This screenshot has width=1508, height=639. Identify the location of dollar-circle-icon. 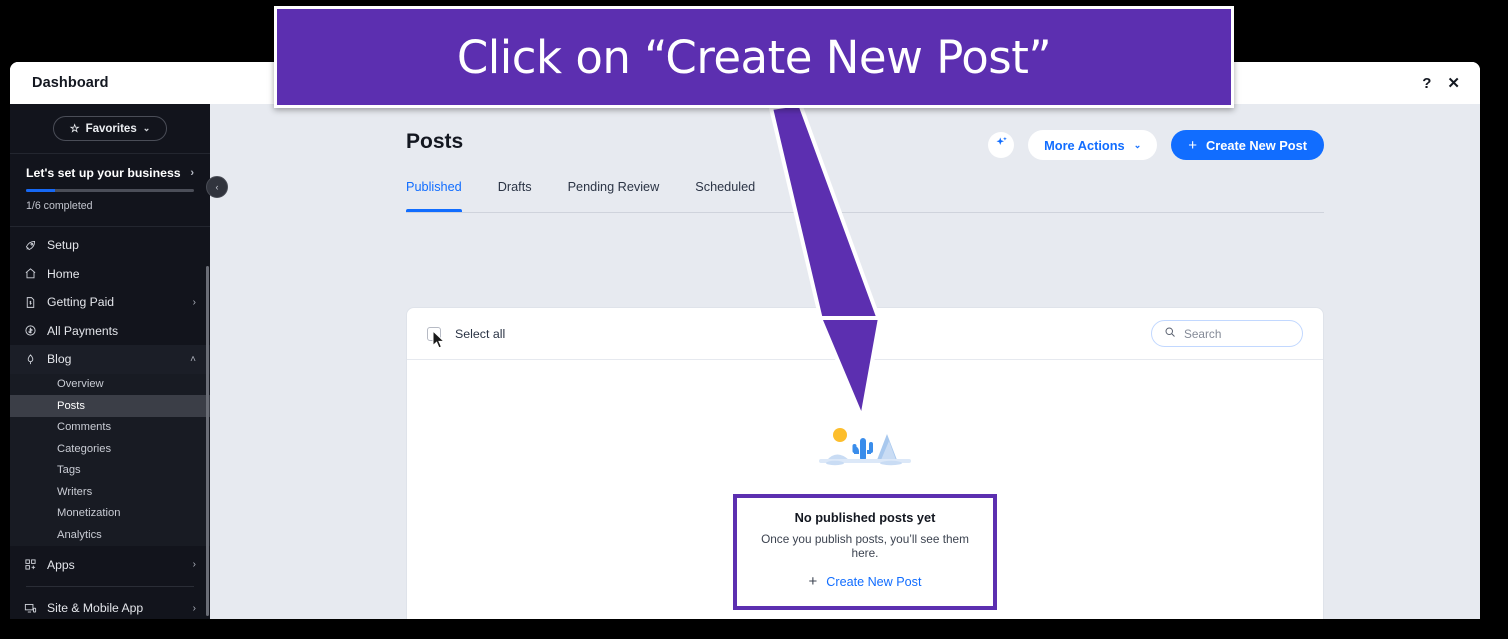
(33, 330).